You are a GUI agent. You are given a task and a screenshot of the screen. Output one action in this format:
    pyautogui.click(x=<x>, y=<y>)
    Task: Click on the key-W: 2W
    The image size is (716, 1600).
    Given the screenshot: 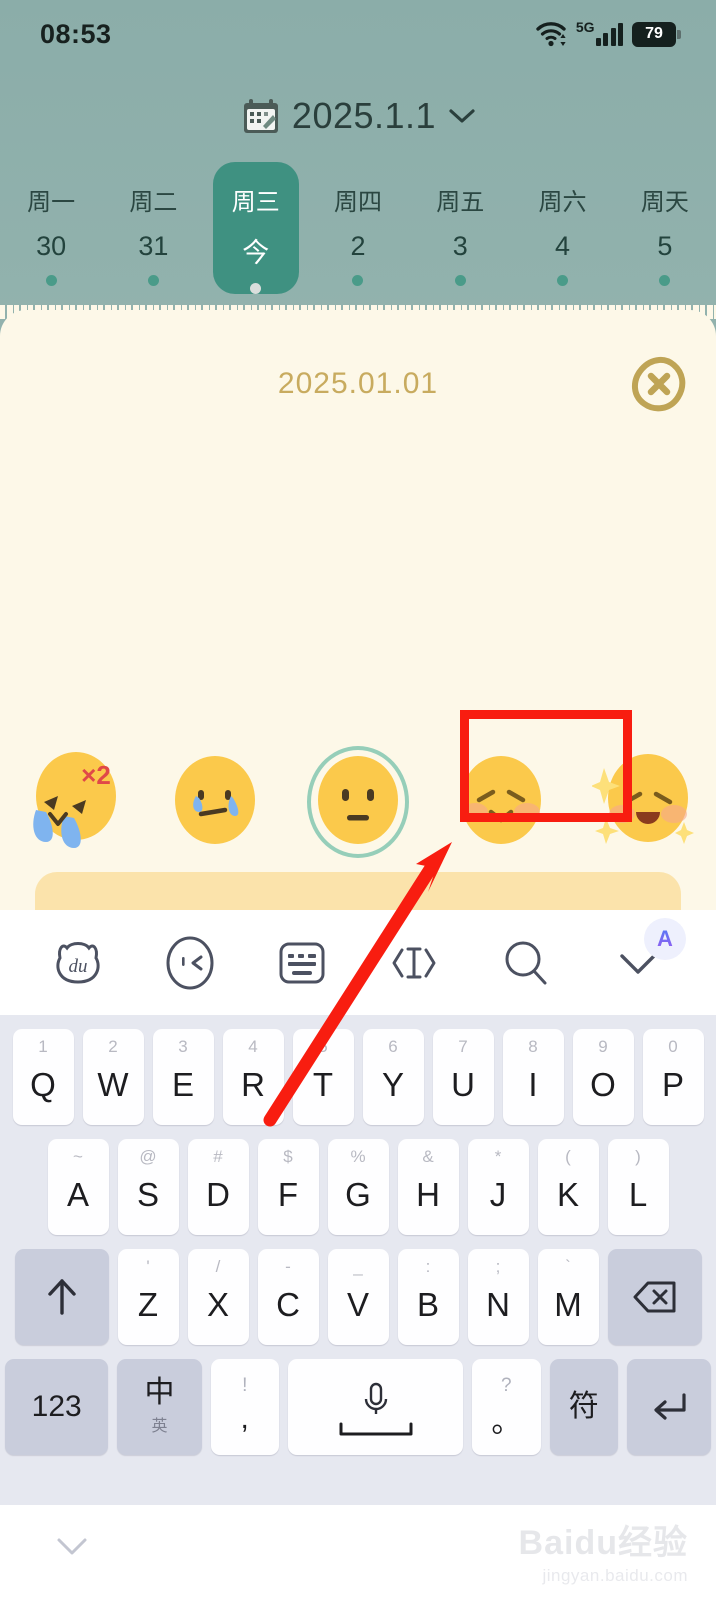 What is the action you would take?
    pyautogui.click(x=113, y=1077)
    